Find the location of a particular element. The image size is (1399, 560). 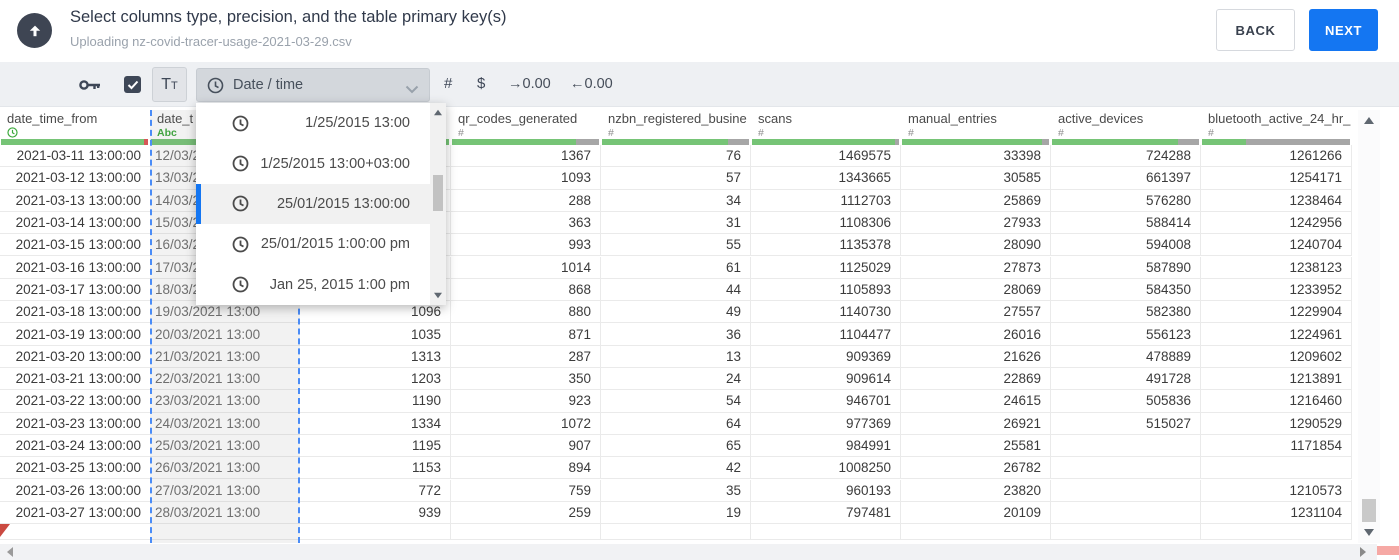

table-cell: 2021-03-23 13:00:00 is located at coordinates (75, 423).